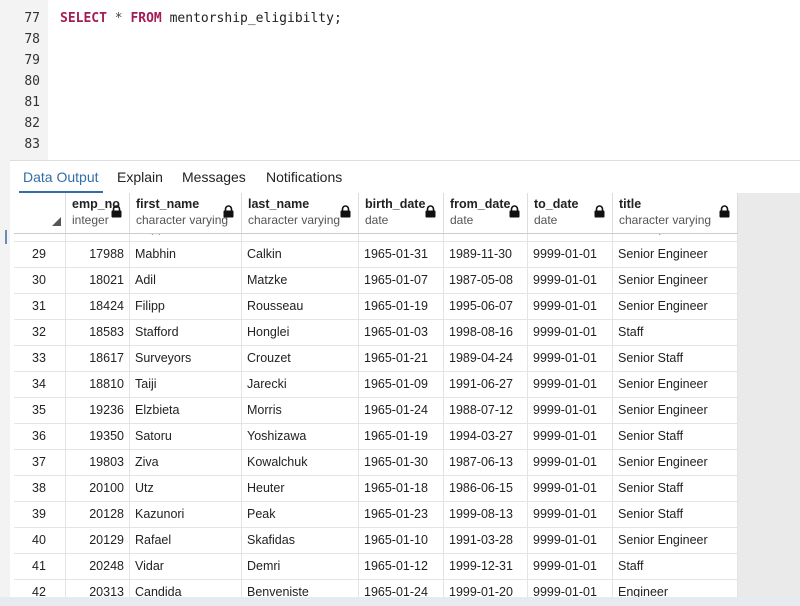 The image size is (800, 606). Describe the element at coordinates (40, 462) in the screenshot. I see `row-number: 37` at that location.